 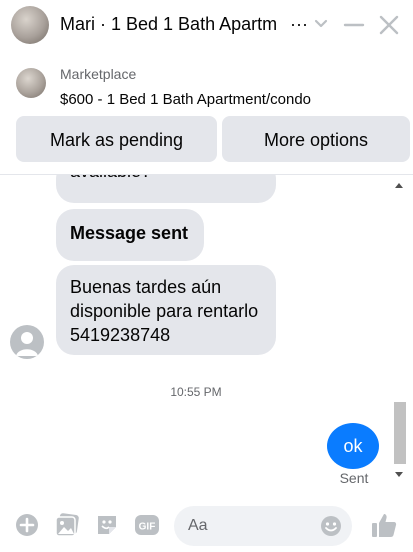 What do you see at coordinates (316, 139) in the screenshot?
I see `more-options-button: More options` at bounding box center [316, 139].